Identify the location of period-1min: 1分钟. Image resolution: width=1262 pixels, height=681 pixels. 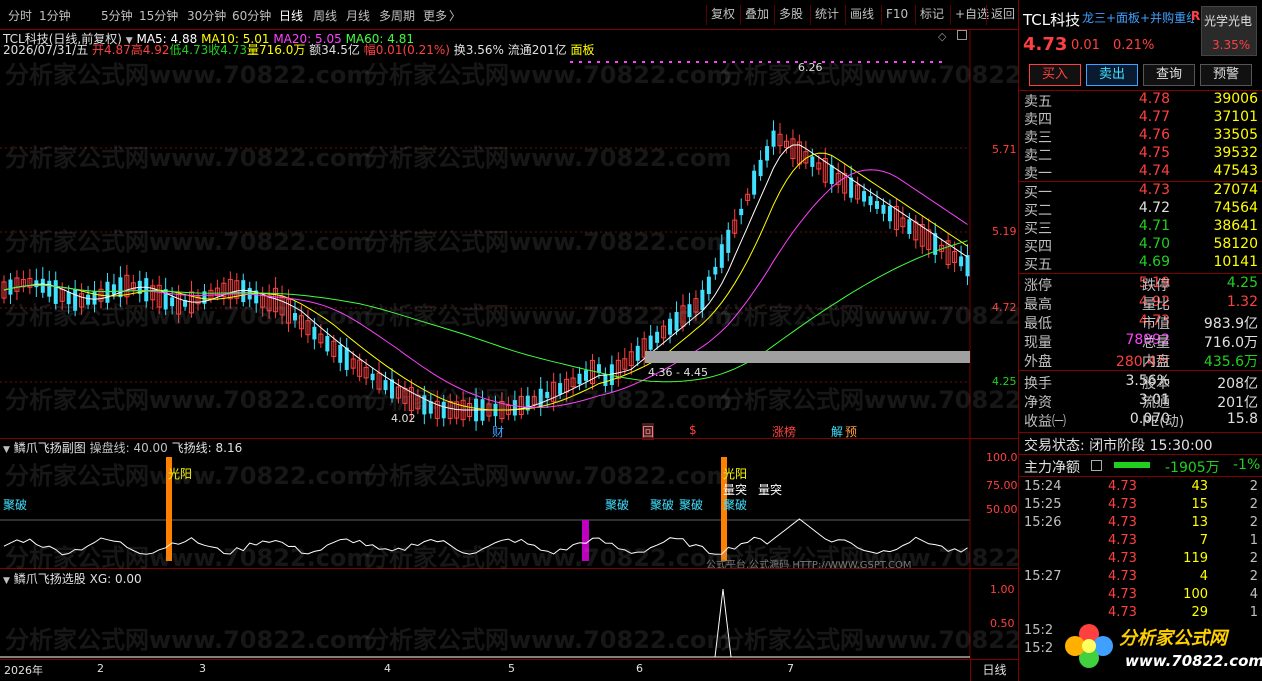
(55, 15).